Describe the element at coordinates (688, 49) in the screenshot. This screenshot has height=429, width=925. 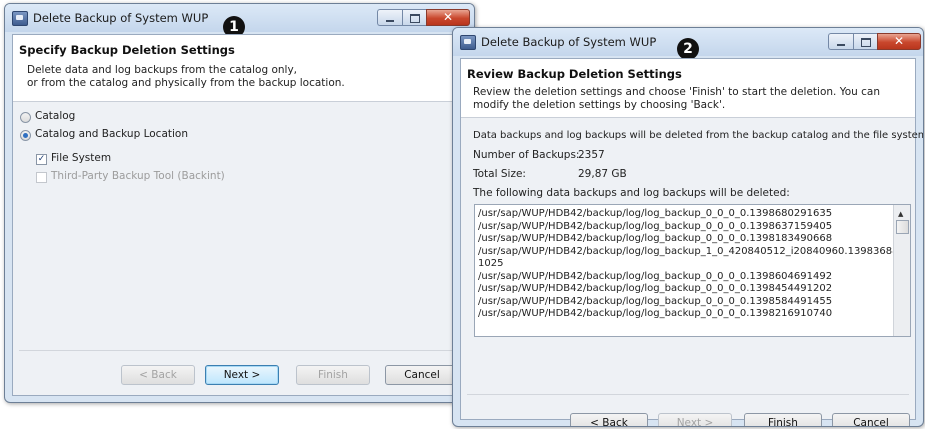
I see `step-badge: 2` at that location.